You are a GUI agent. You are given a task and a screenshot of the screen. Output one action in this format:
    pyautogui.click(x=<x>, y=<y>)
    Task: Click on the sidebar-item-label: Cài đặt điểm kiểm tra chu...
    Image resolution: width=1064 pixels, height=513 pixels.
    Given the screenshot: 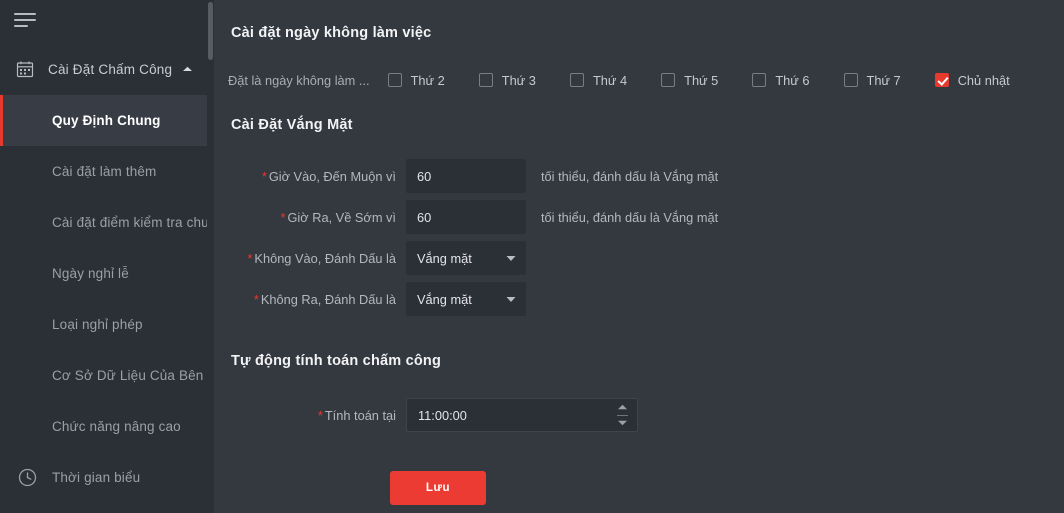 What is the action you would take?
    pyautogui.click(x=129, y=222)
    